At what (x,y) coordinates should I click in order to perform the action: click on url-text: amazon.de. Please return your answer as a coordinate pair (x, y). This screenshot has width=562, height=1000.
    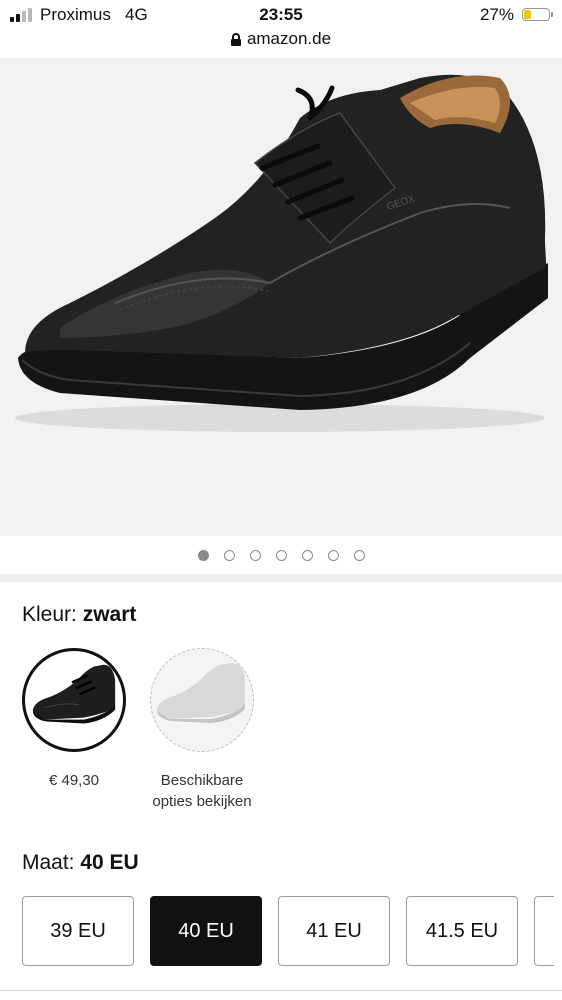
    Looking at the image, I should click on (289, 38).